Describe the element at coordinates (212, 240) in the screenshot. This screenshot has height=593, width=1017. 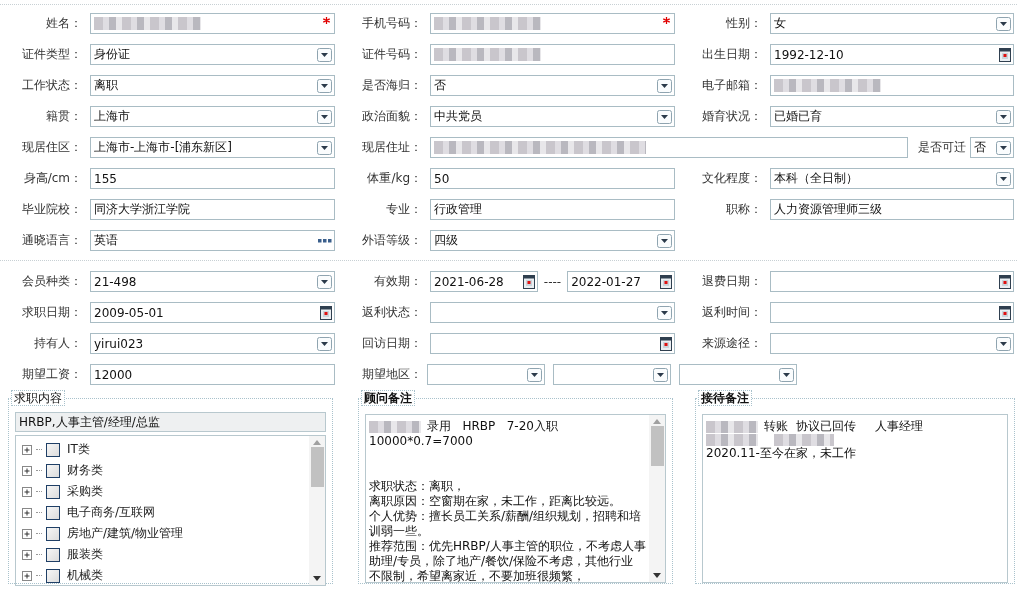
I see `lookup-field: 英语` at that location.